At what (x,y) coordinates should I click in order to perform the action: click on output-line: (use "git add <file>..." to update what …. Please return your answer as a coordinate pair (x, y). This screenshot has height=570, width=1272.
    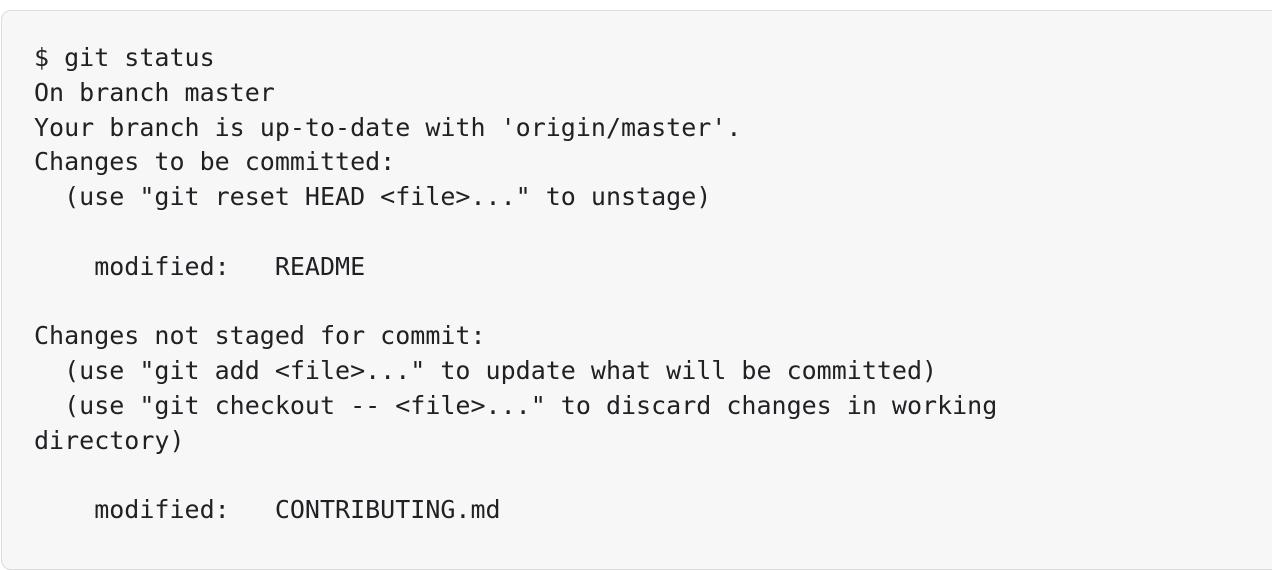
    Looking at the image, I should click on (486, 371).